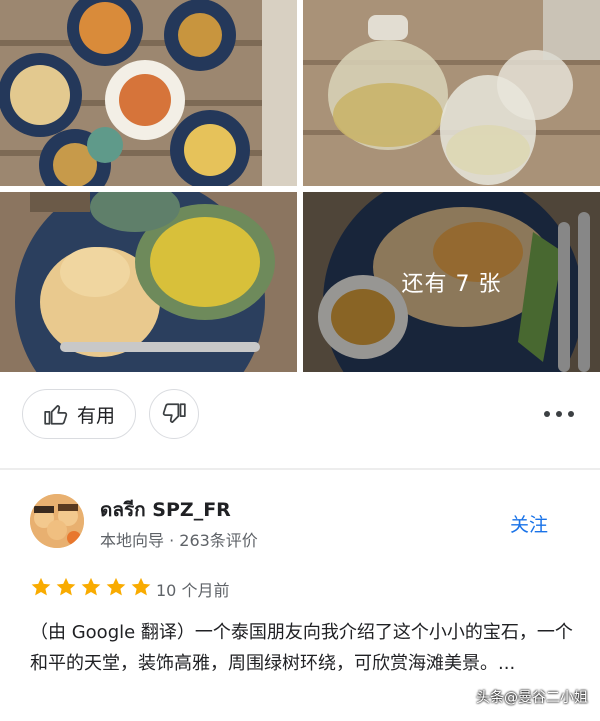  I want to click on photo-roti-curry, so click(148, 282).